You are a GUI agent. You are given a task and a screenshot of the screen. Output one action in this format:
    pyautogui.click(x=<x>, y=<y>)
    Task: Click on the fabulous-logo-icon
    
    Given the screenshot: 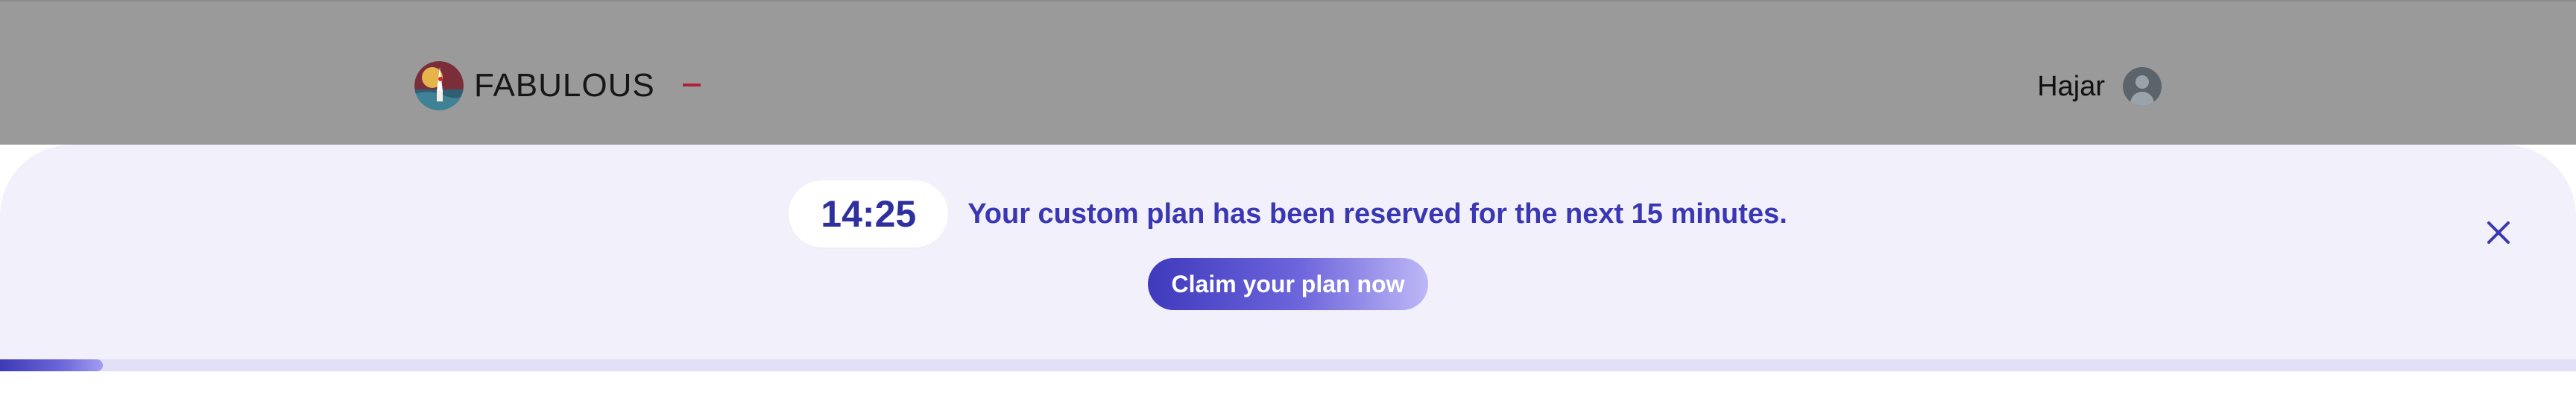 What is the action you would take?
    pyautogui.click(x=439, y=86)
    